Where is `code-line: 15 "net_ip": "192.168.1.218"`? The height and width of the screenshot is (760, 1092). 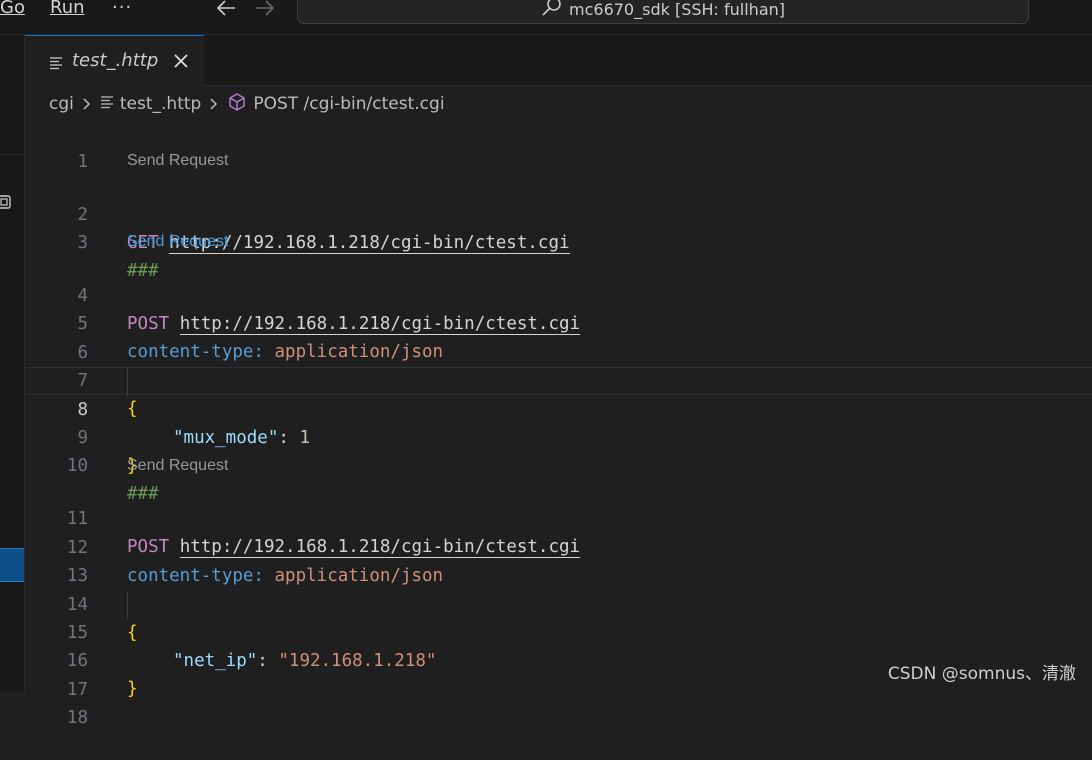 code-line: 15 "net_ip": "192.168.1.218" is located at coordinates (558, 631).